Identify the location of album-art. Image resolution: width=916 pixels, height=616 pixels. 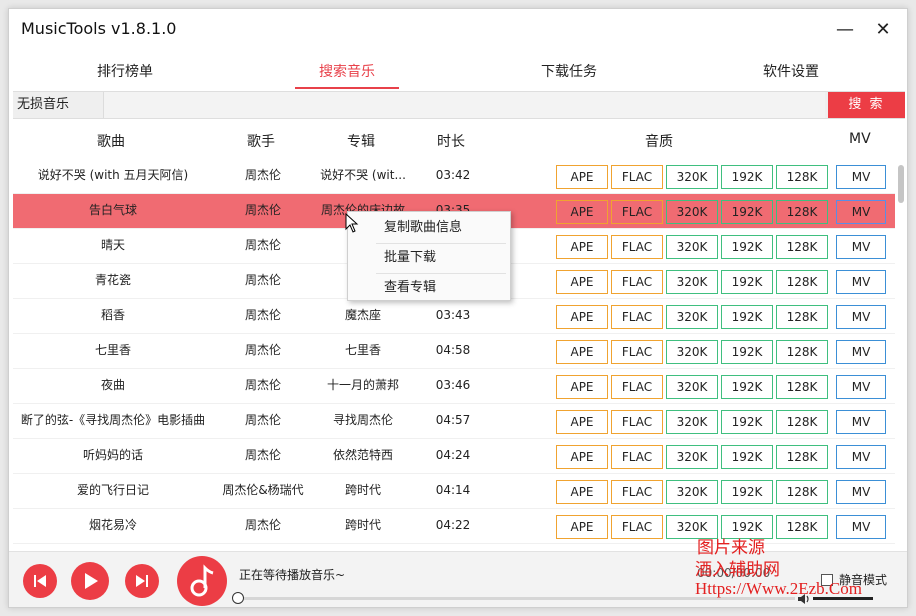
(202, 581).